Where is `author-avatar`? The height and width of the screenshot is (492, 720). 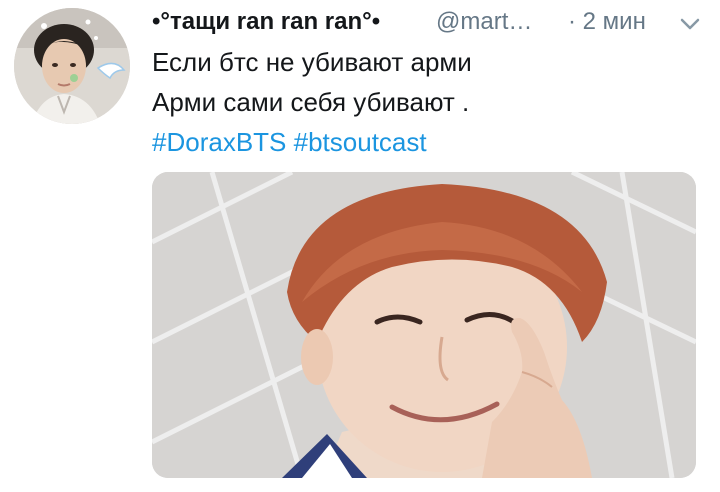
author-avatar is located at coordinates (72, 66).